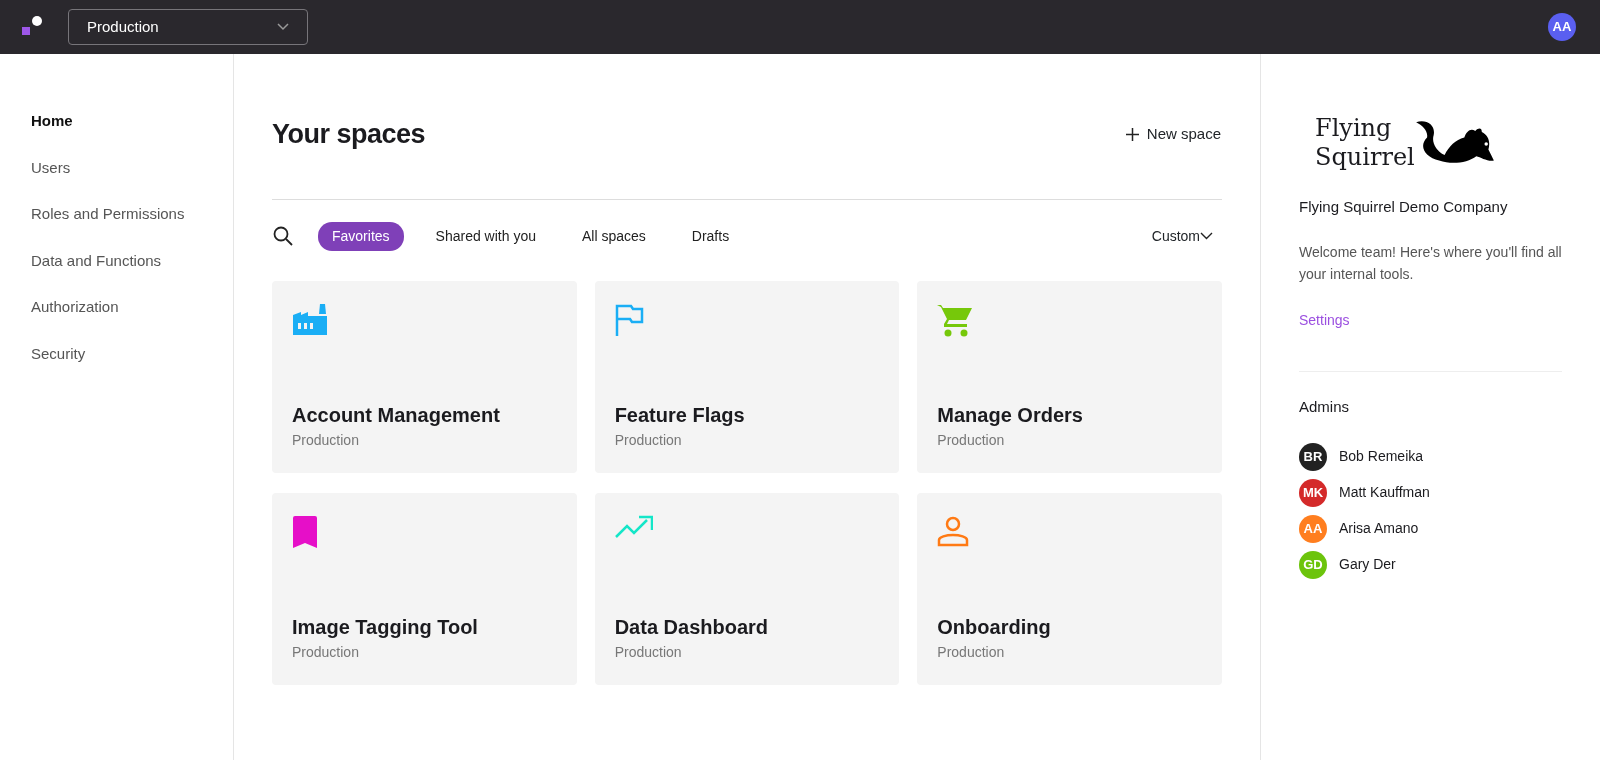  What do you see at coordinates (1173, 134) in the screenshot?
I see `new-space-button: New space` at bounding box center [1173, 134].